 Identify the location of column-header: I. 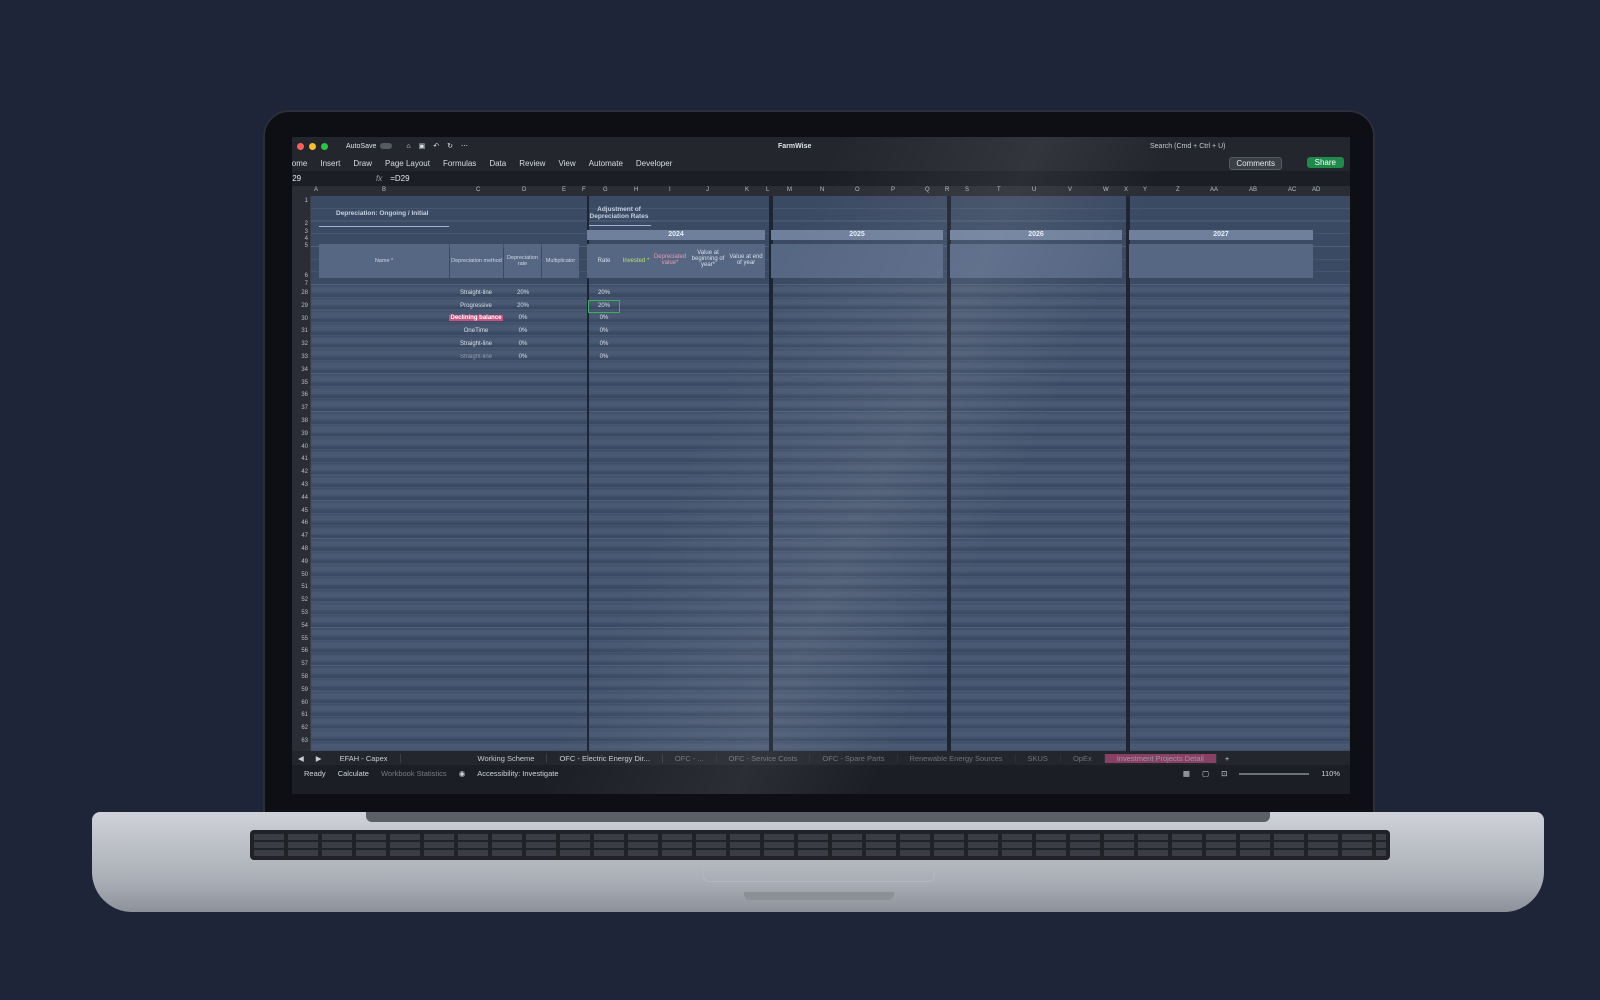
(670, 190).